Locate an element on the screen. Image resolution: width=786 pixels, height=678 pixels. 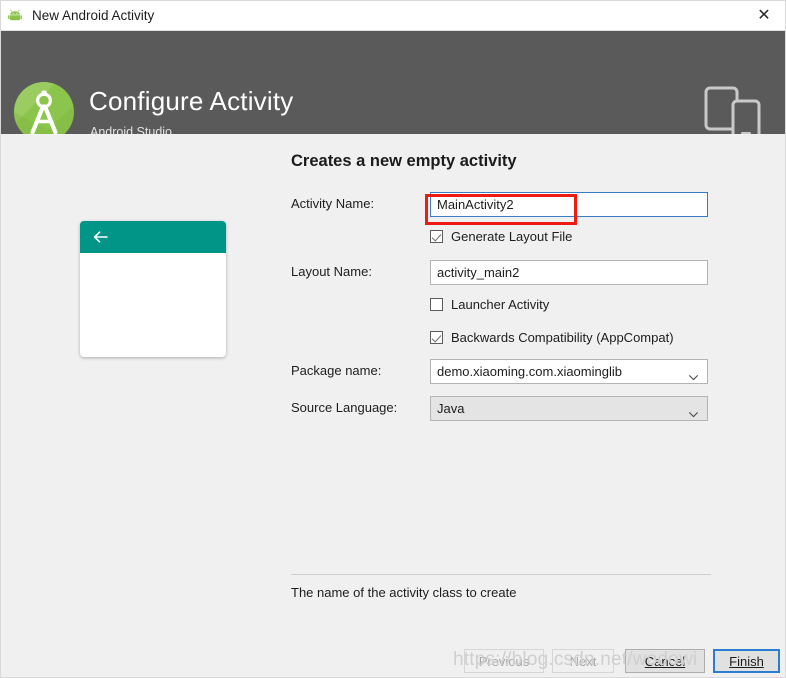
launcher-activity-checkbox: Launcher Activity is located at coordinates (489, 304).